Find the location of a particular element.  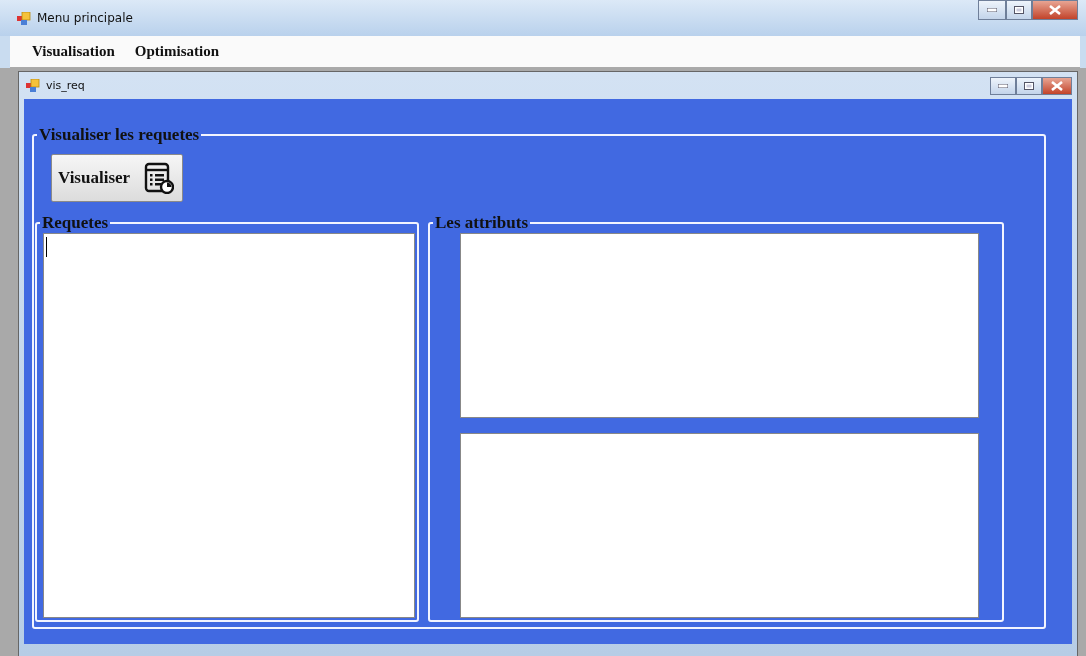

group-title: Visualiser les requetes is located at coordinates (119, 135).